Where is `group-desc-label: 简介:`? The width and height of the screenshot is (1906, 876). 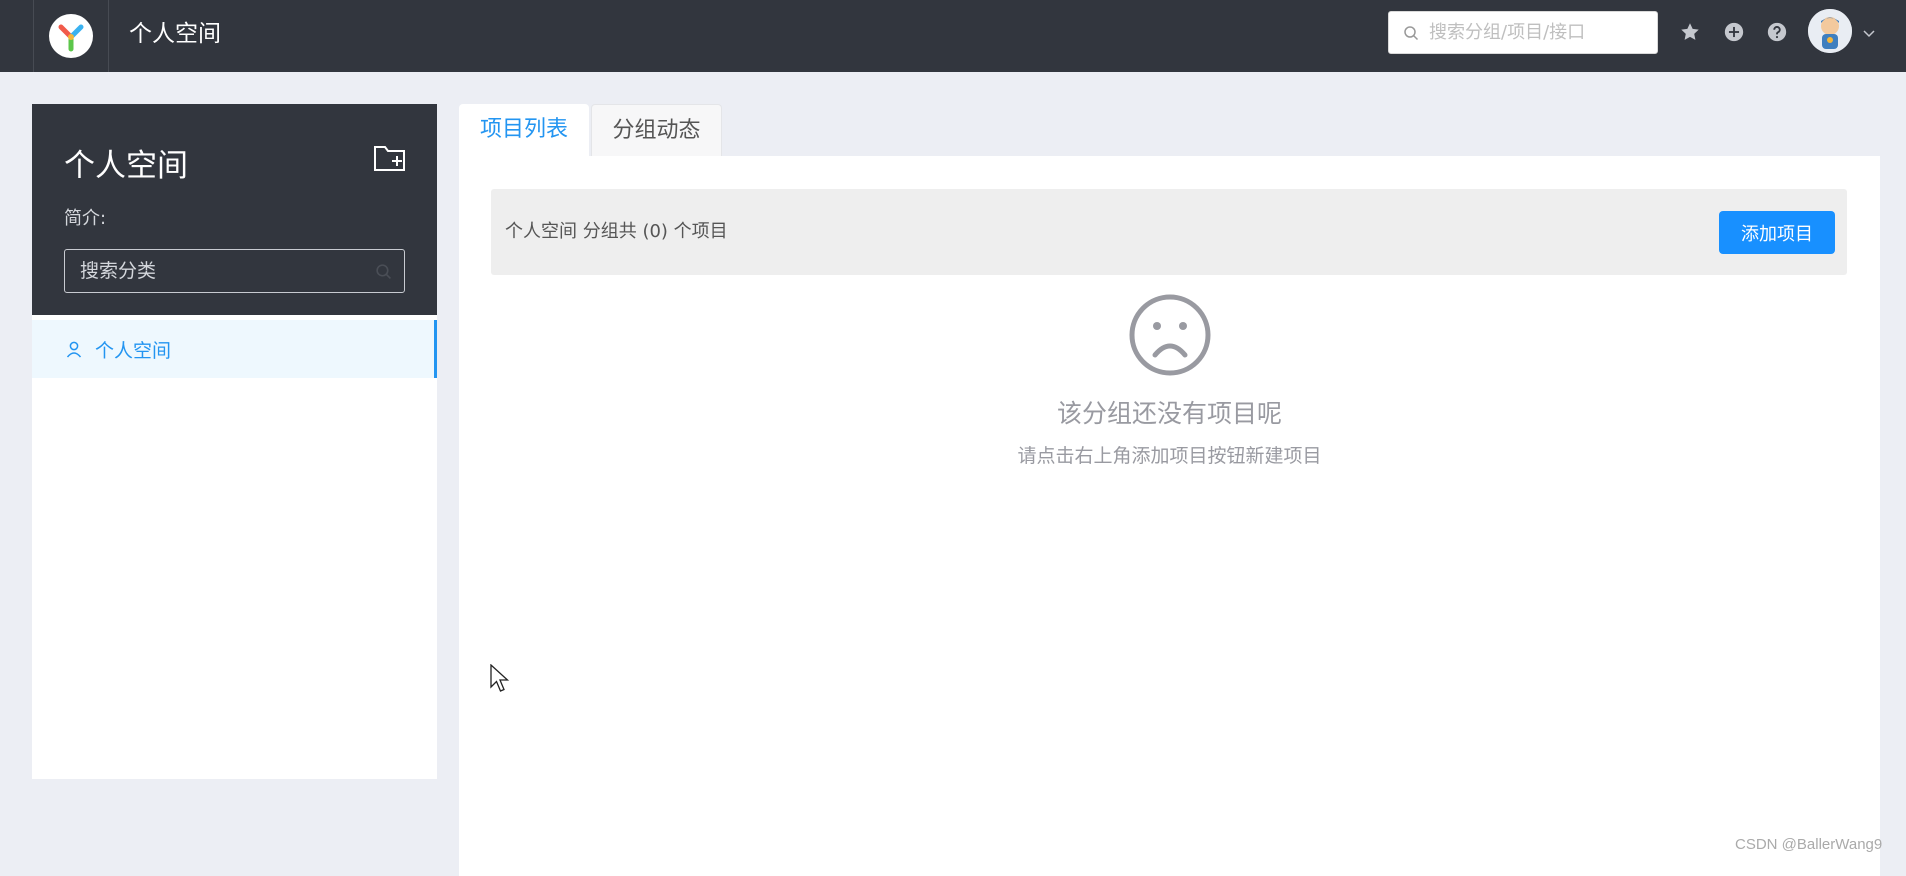
group-desc-label: 简介: is located at coordinates (85, 218).